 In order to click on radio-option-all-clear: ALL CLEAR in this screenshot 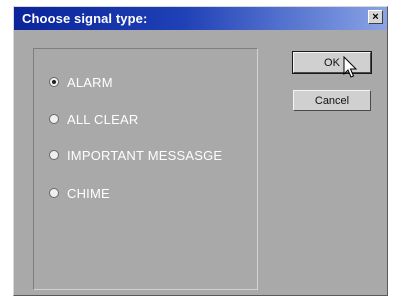, I will do `click(93, 119)`.